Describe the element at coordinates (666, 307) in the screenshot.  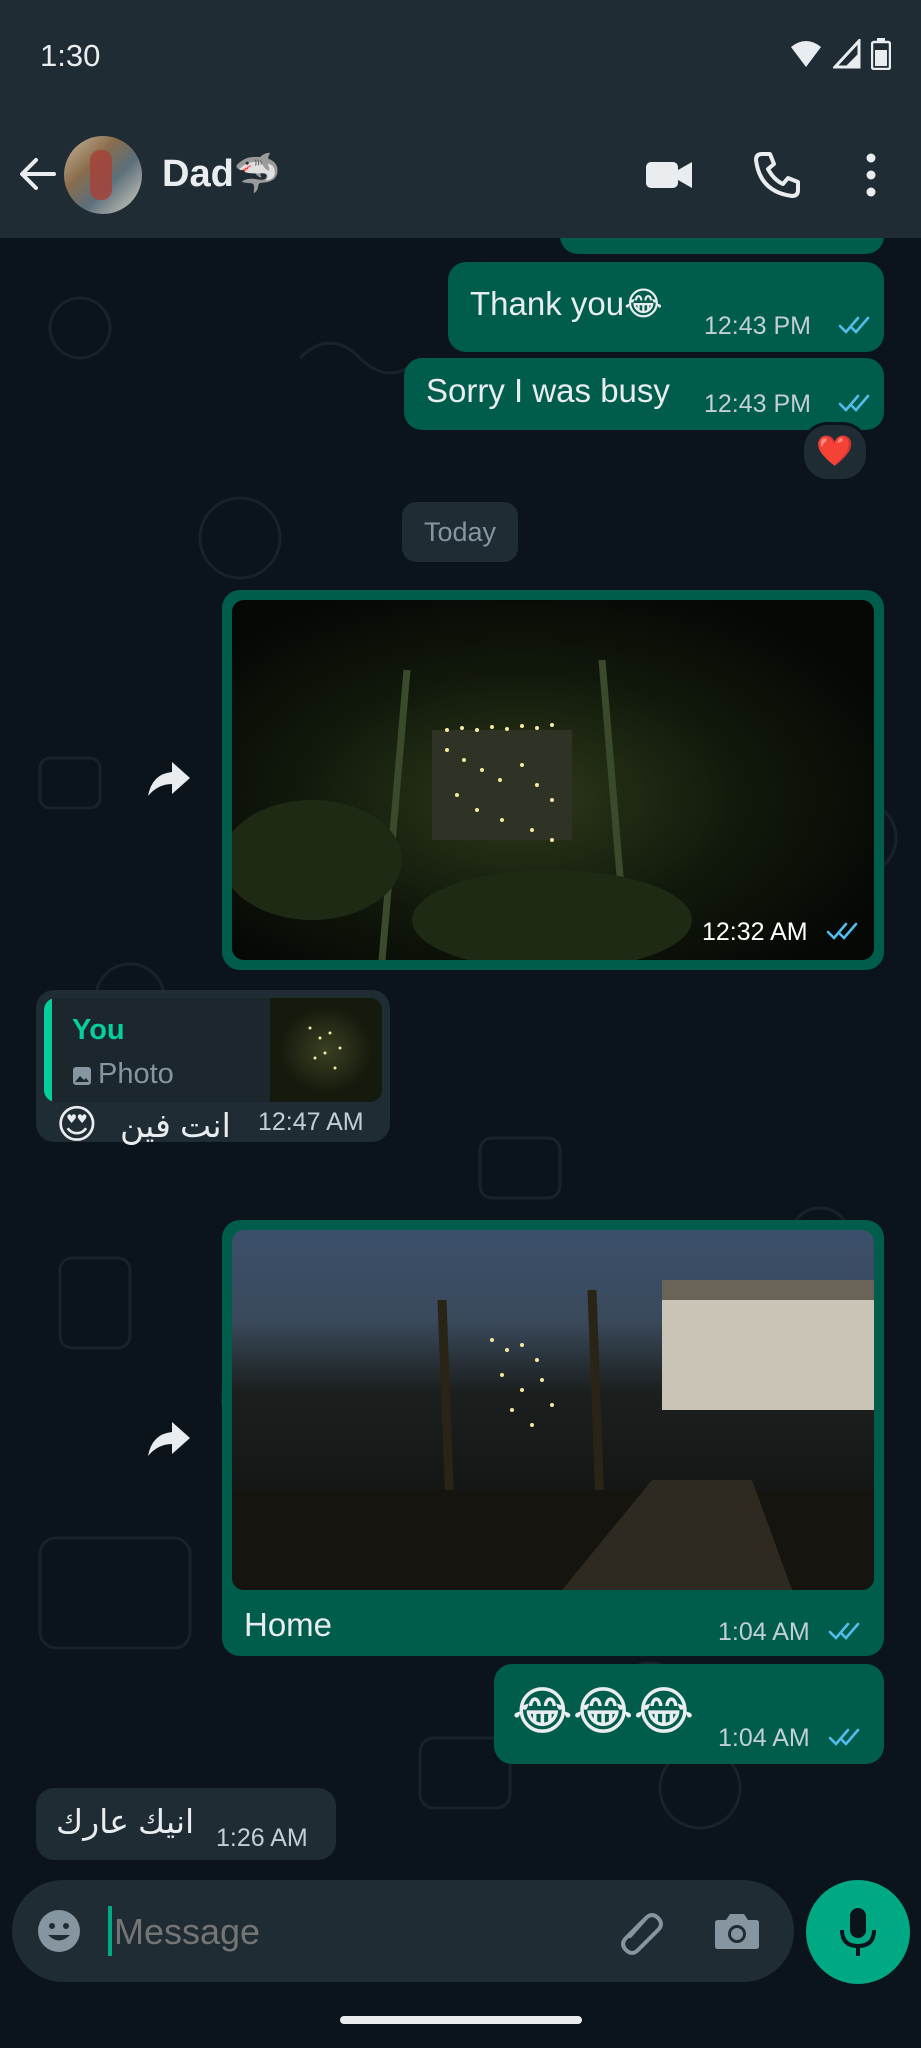
I see `message-bubble: Thank you😂 12:43 PM` at that location.